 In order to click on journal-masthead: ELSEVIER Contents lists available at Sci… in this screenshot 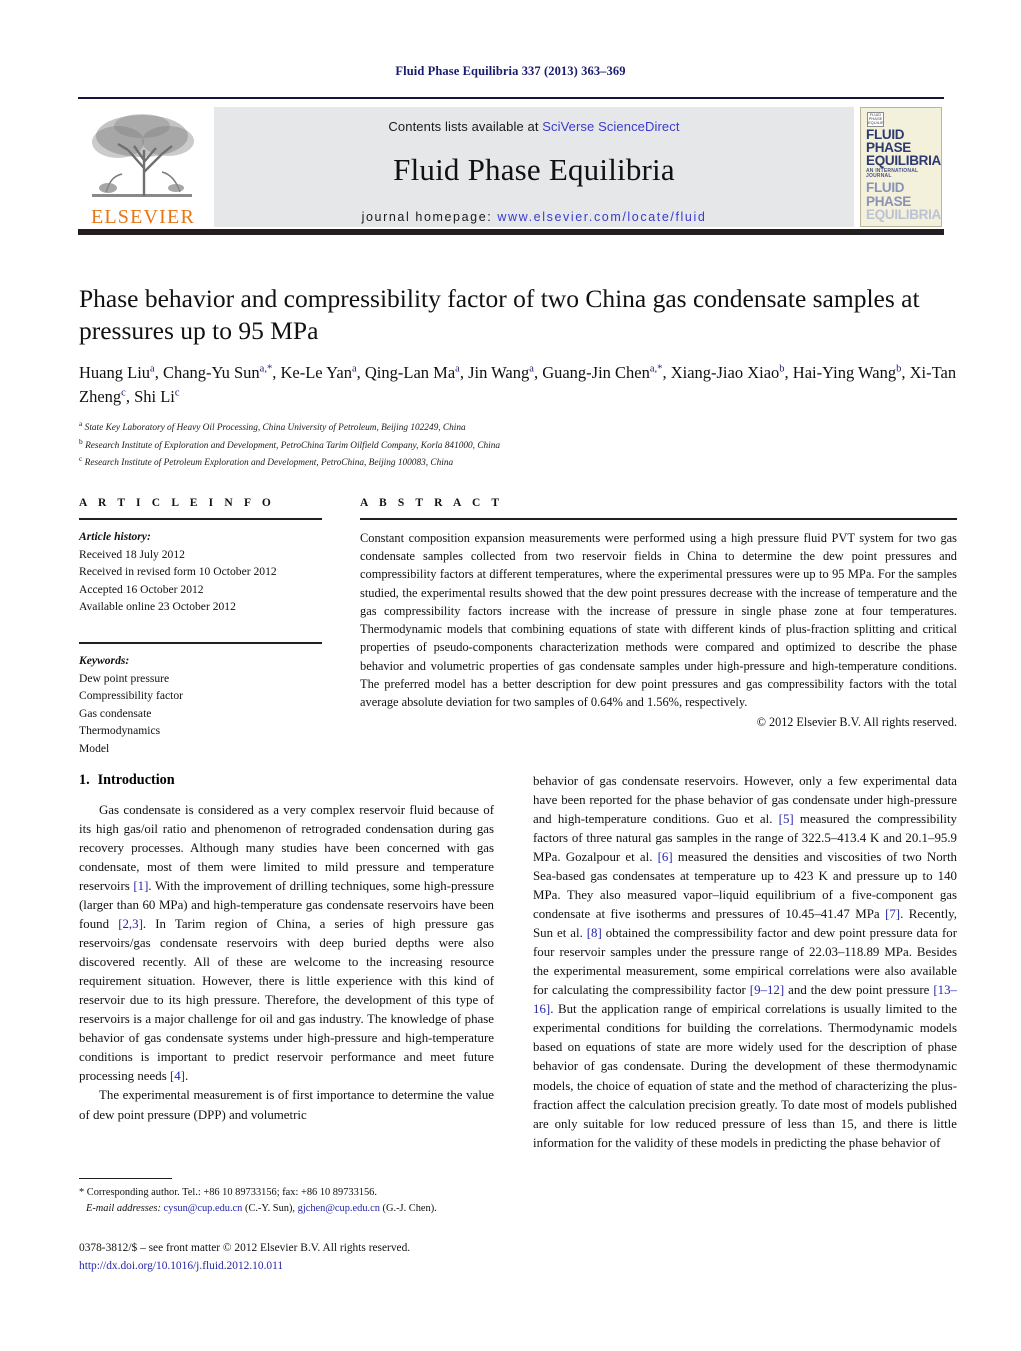, I will do `click(511, 164)`.